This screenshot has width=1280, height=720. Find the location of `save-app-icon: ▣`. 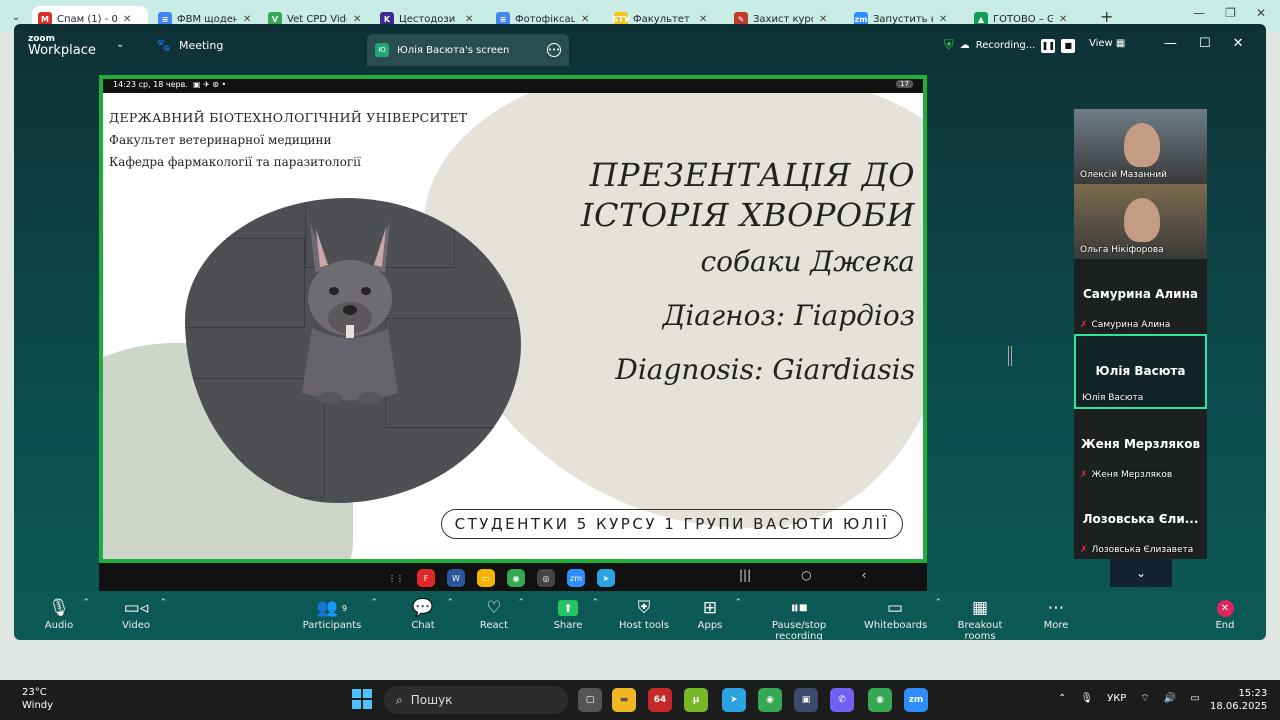

save-app-icon: ▣ is located at coordinates (806, 700).